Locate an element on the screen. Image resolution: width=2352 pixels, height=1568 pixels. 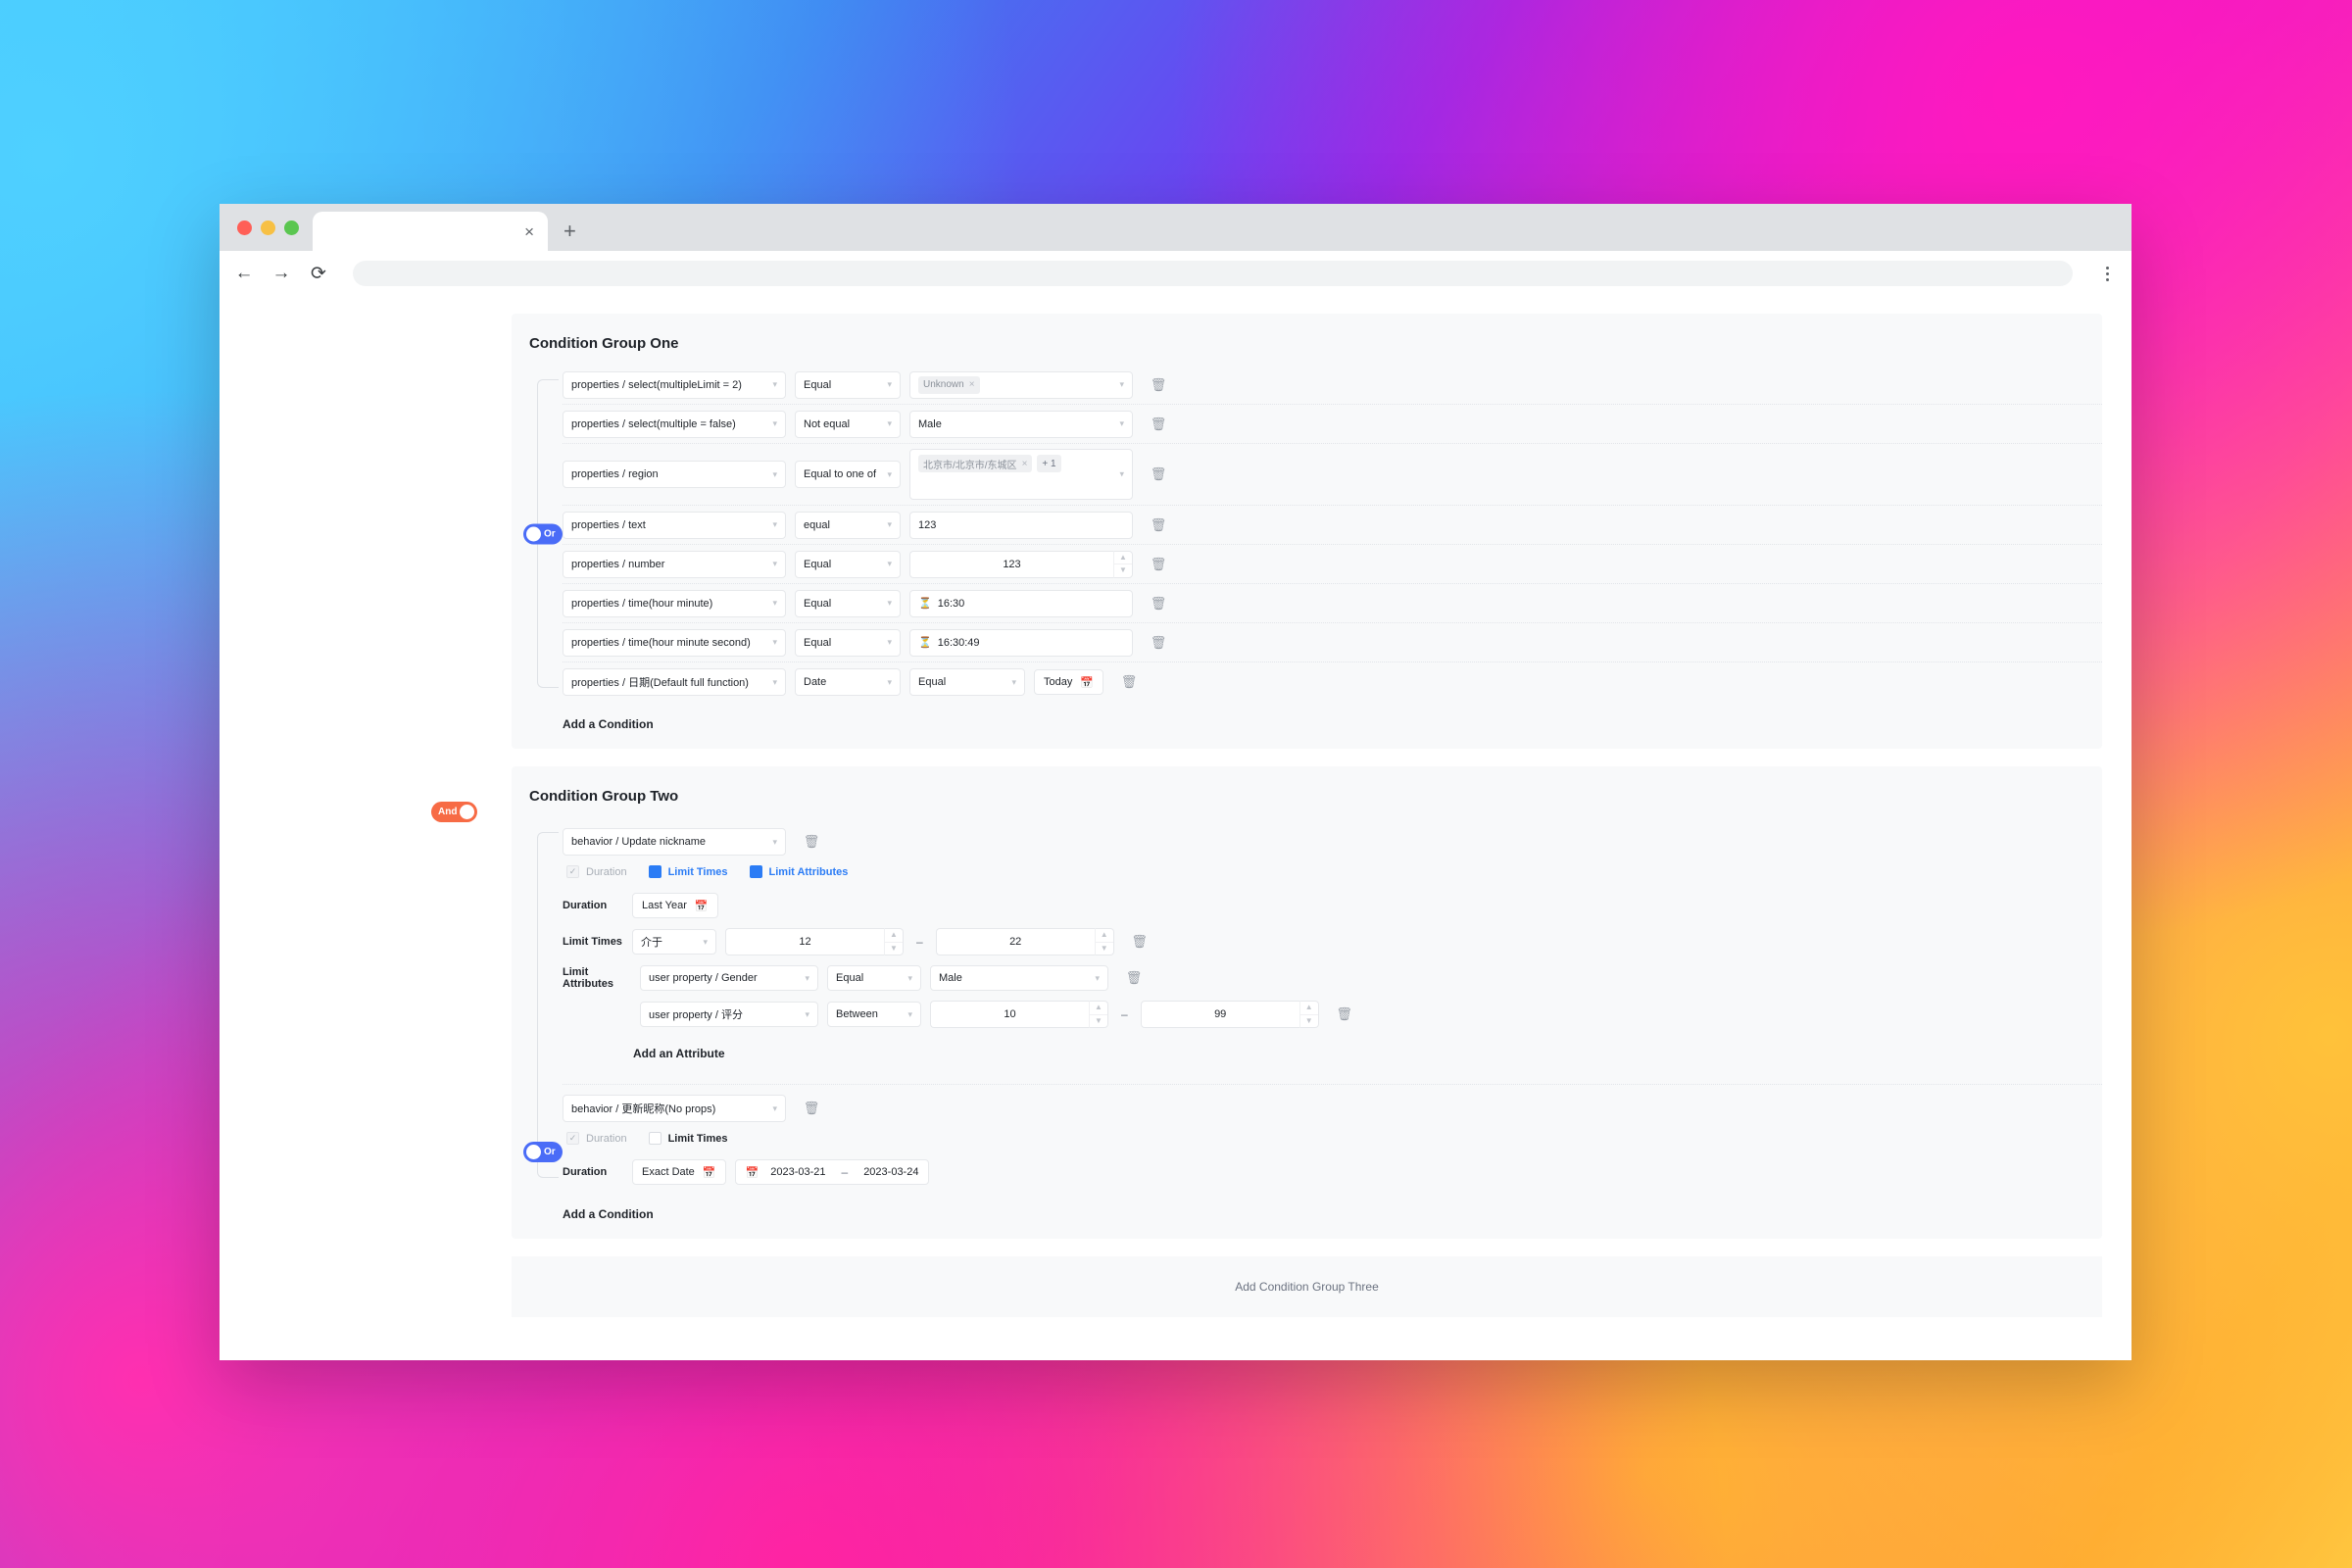
checkbox-limit-times: Limit Times is located at coordinates (688, 1138).